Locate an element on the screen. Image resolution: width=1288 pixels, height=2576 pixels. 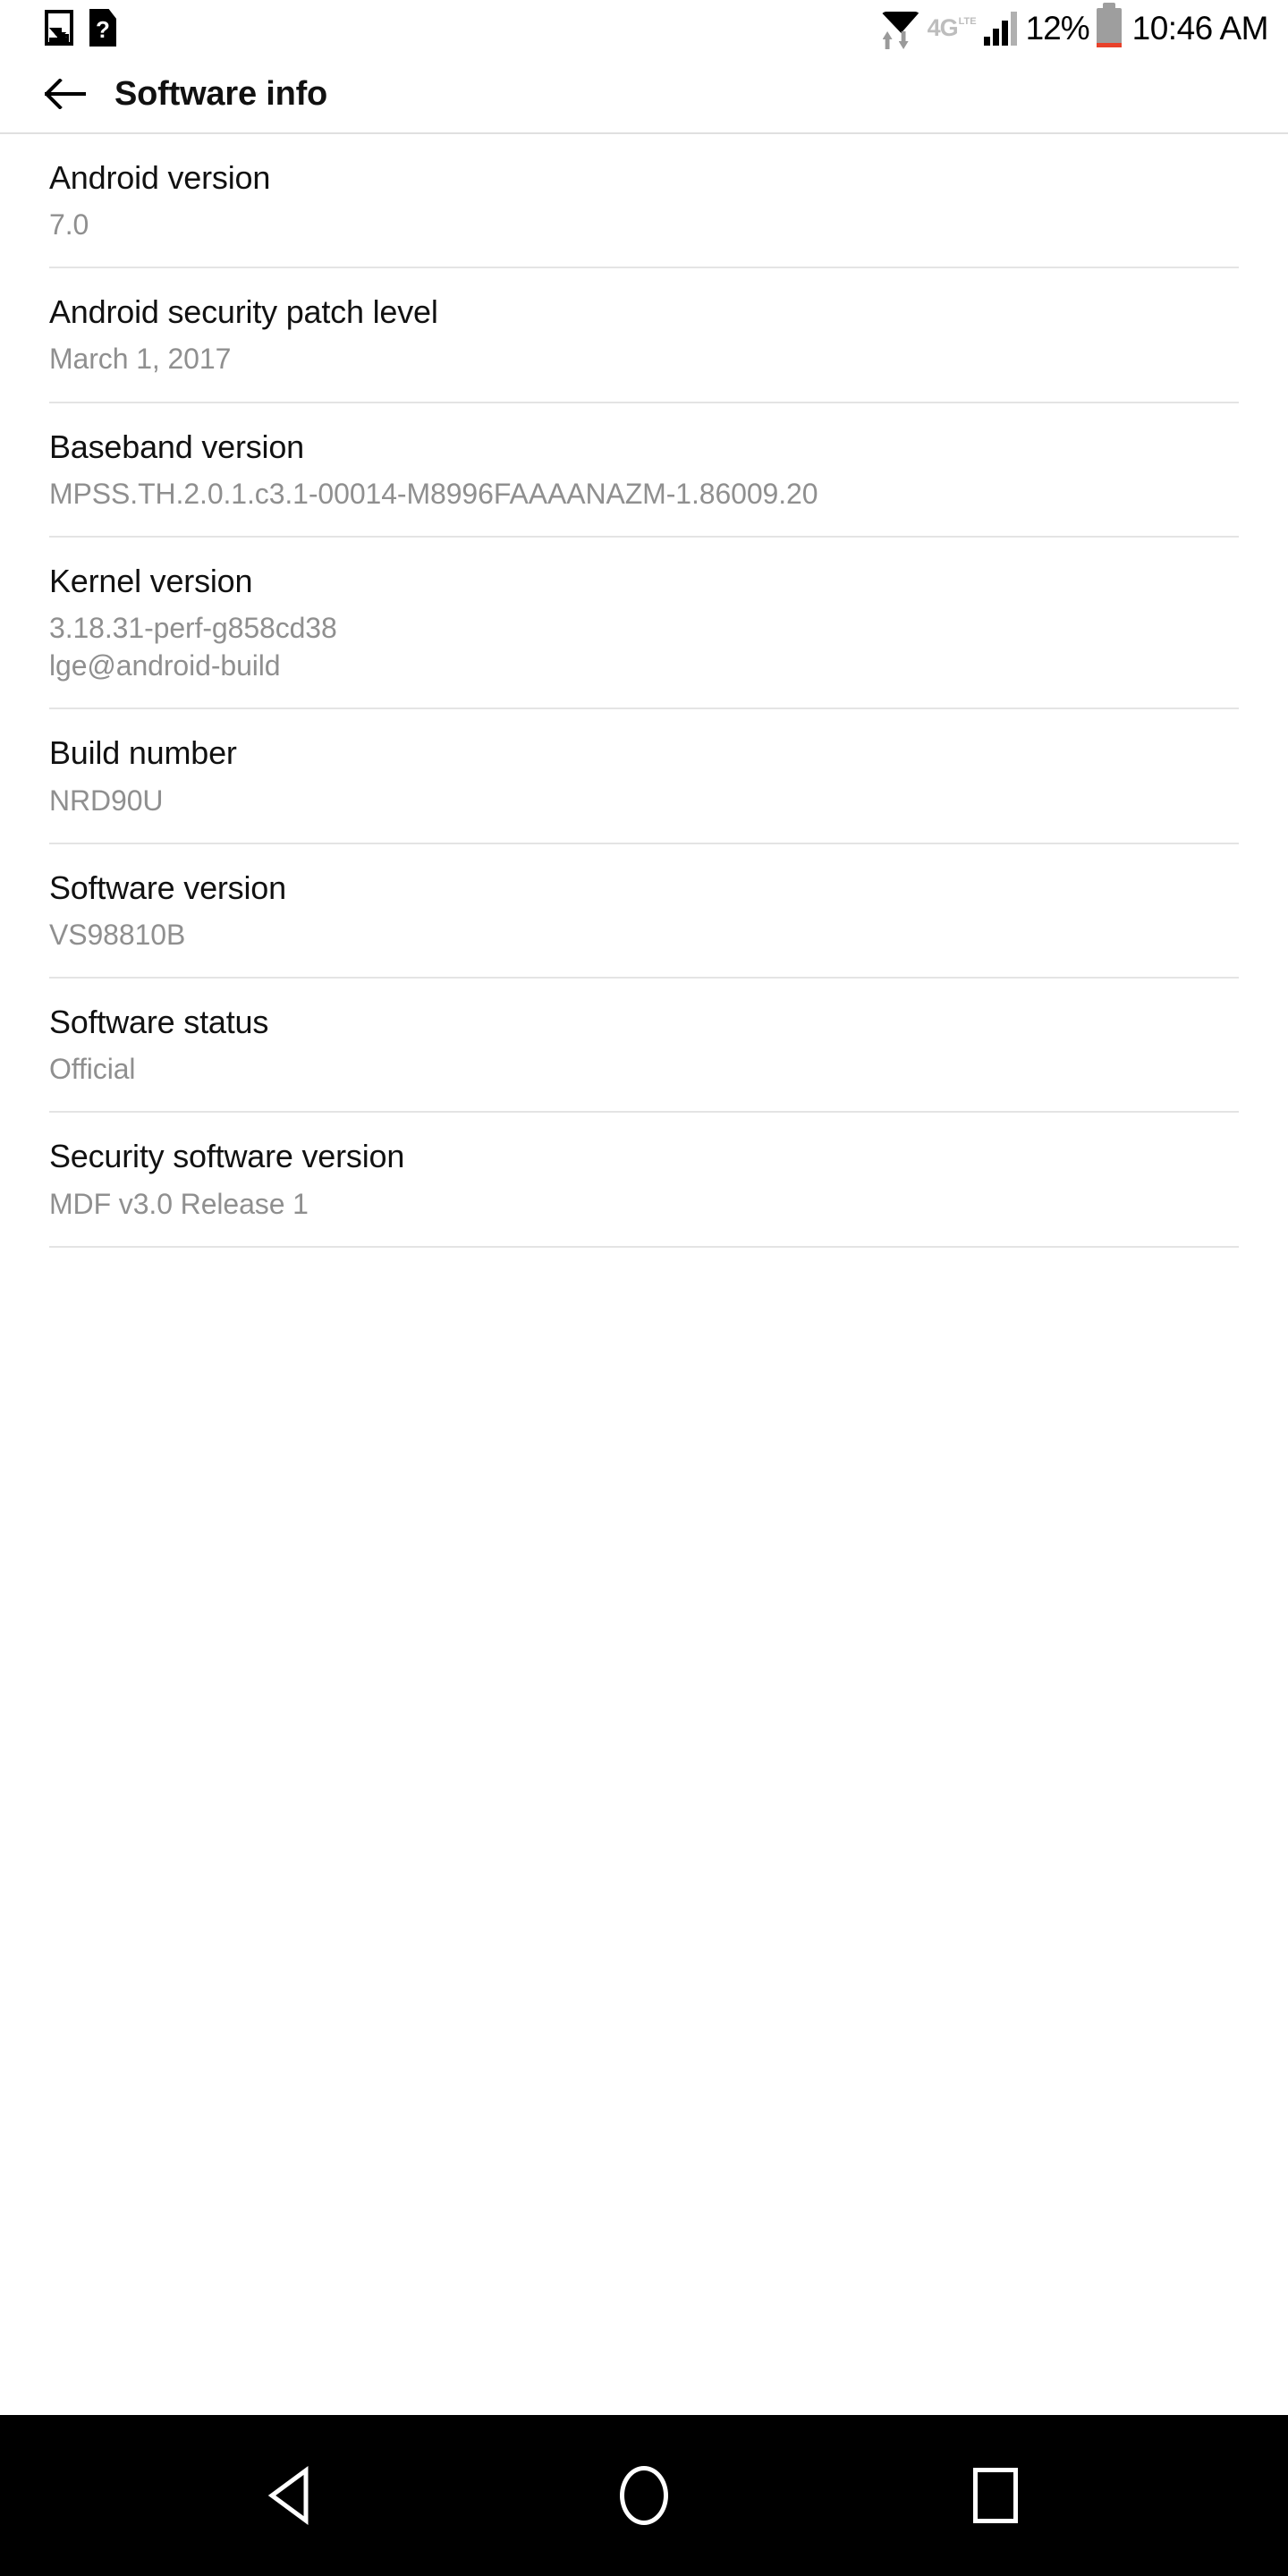
status-bar-right-icons: 4G LTE 12% 10:46 AM is located at coordinates (1074, 26).